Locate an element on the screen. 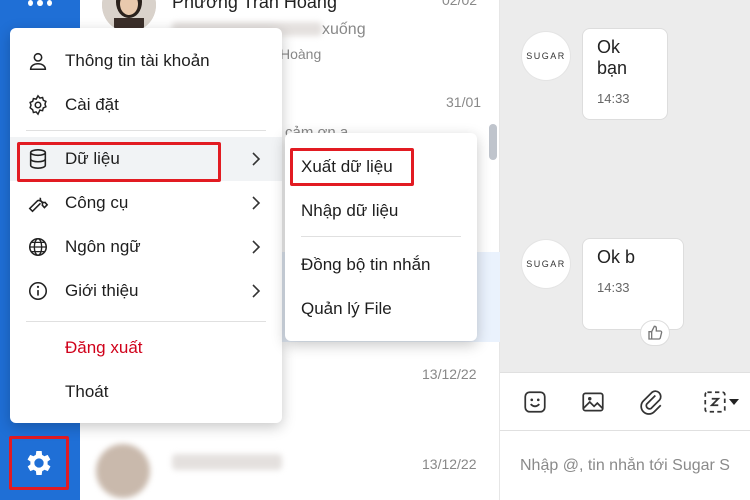  conversation-scrollbar is located at coordinates (493, 142).